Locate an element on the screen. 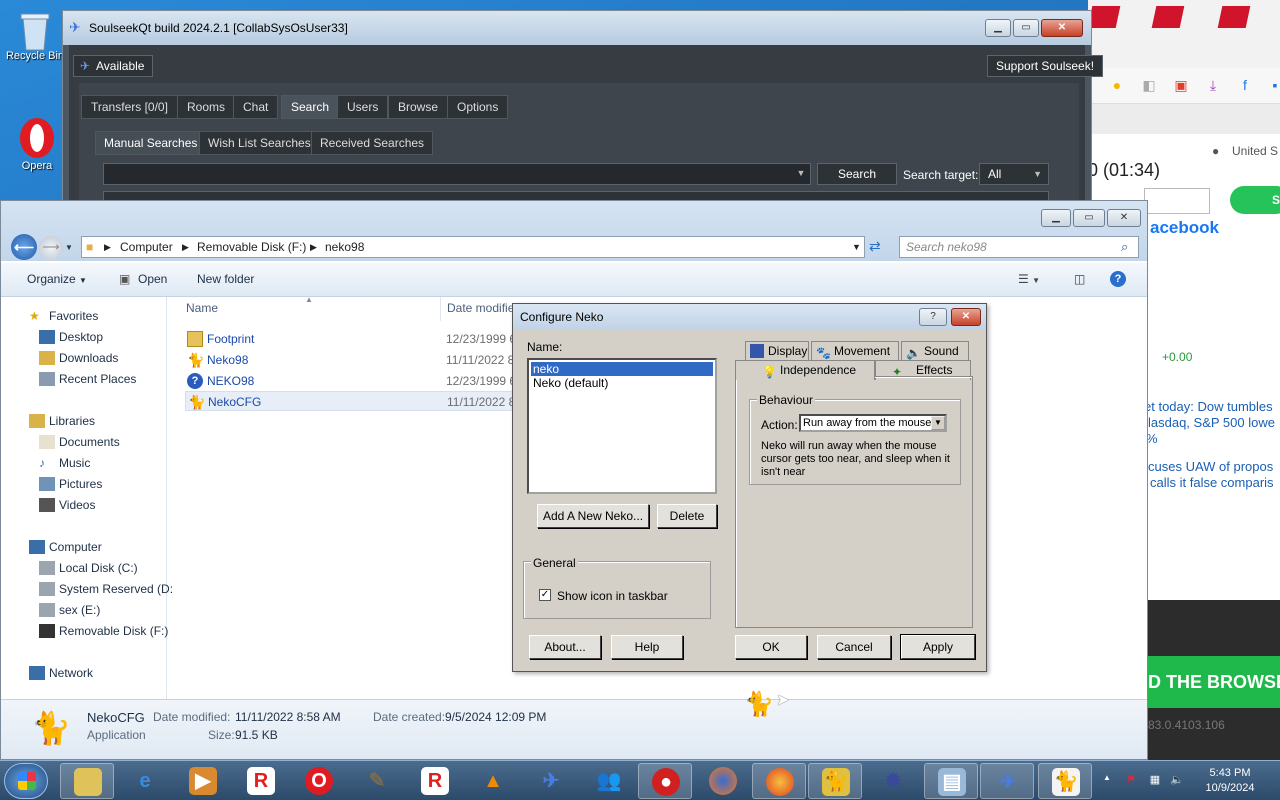  search-button: Search is located at coordinates (857, 174).